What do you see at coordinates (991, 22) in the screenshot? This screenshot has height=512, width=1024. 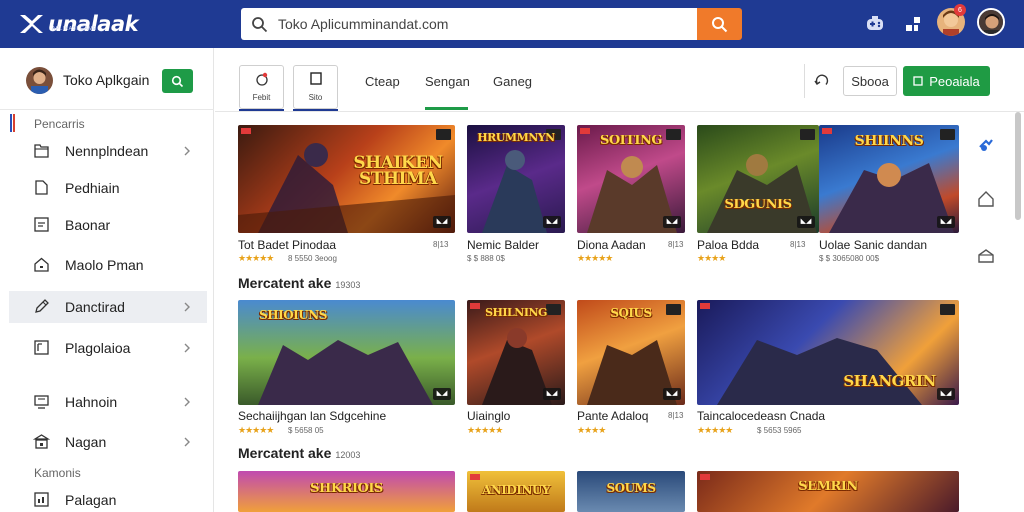 I see `profile-avatar` at bounding box center [991, 22].